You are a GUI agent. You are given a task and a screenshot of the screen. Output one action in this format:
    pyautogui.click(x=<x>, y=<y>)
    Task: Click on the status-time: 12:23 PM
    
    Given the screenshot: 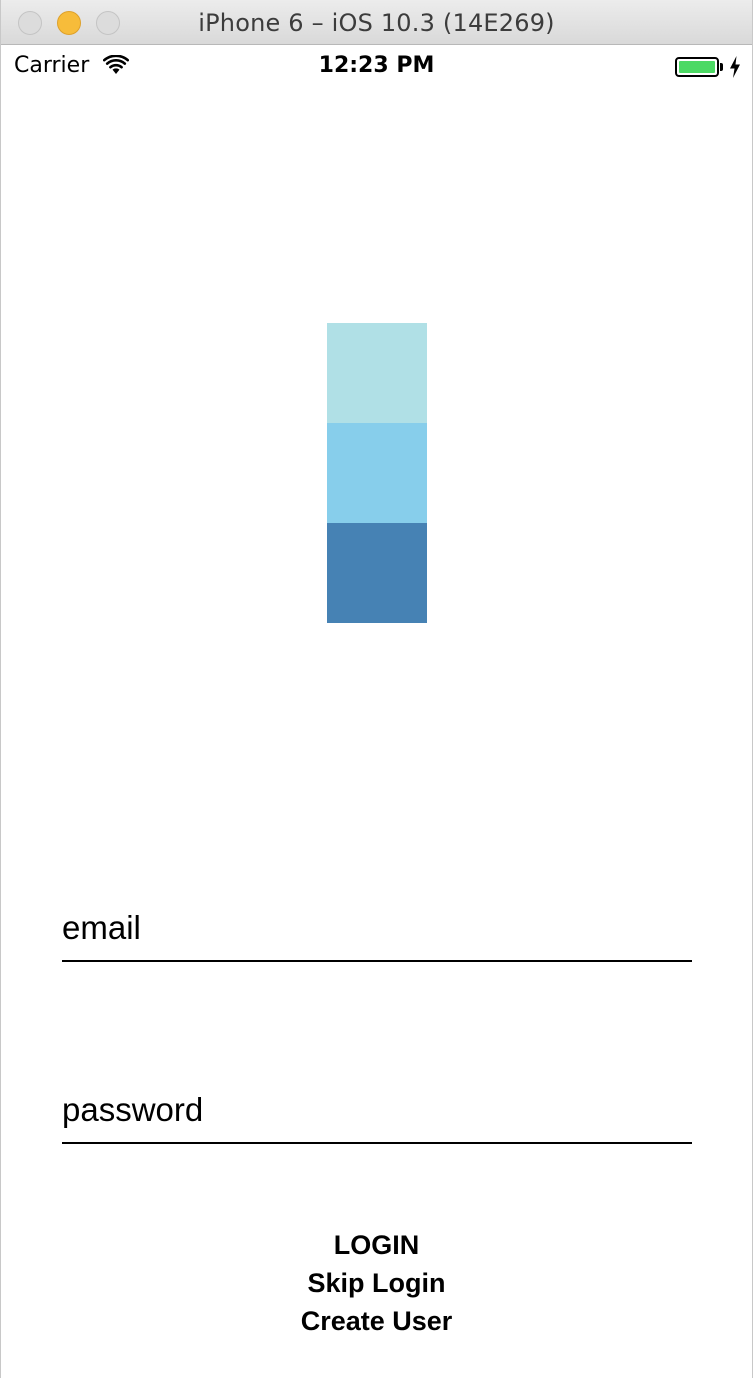 What is the action you would take?
    pyautogui.click(x=376, y=65)
    